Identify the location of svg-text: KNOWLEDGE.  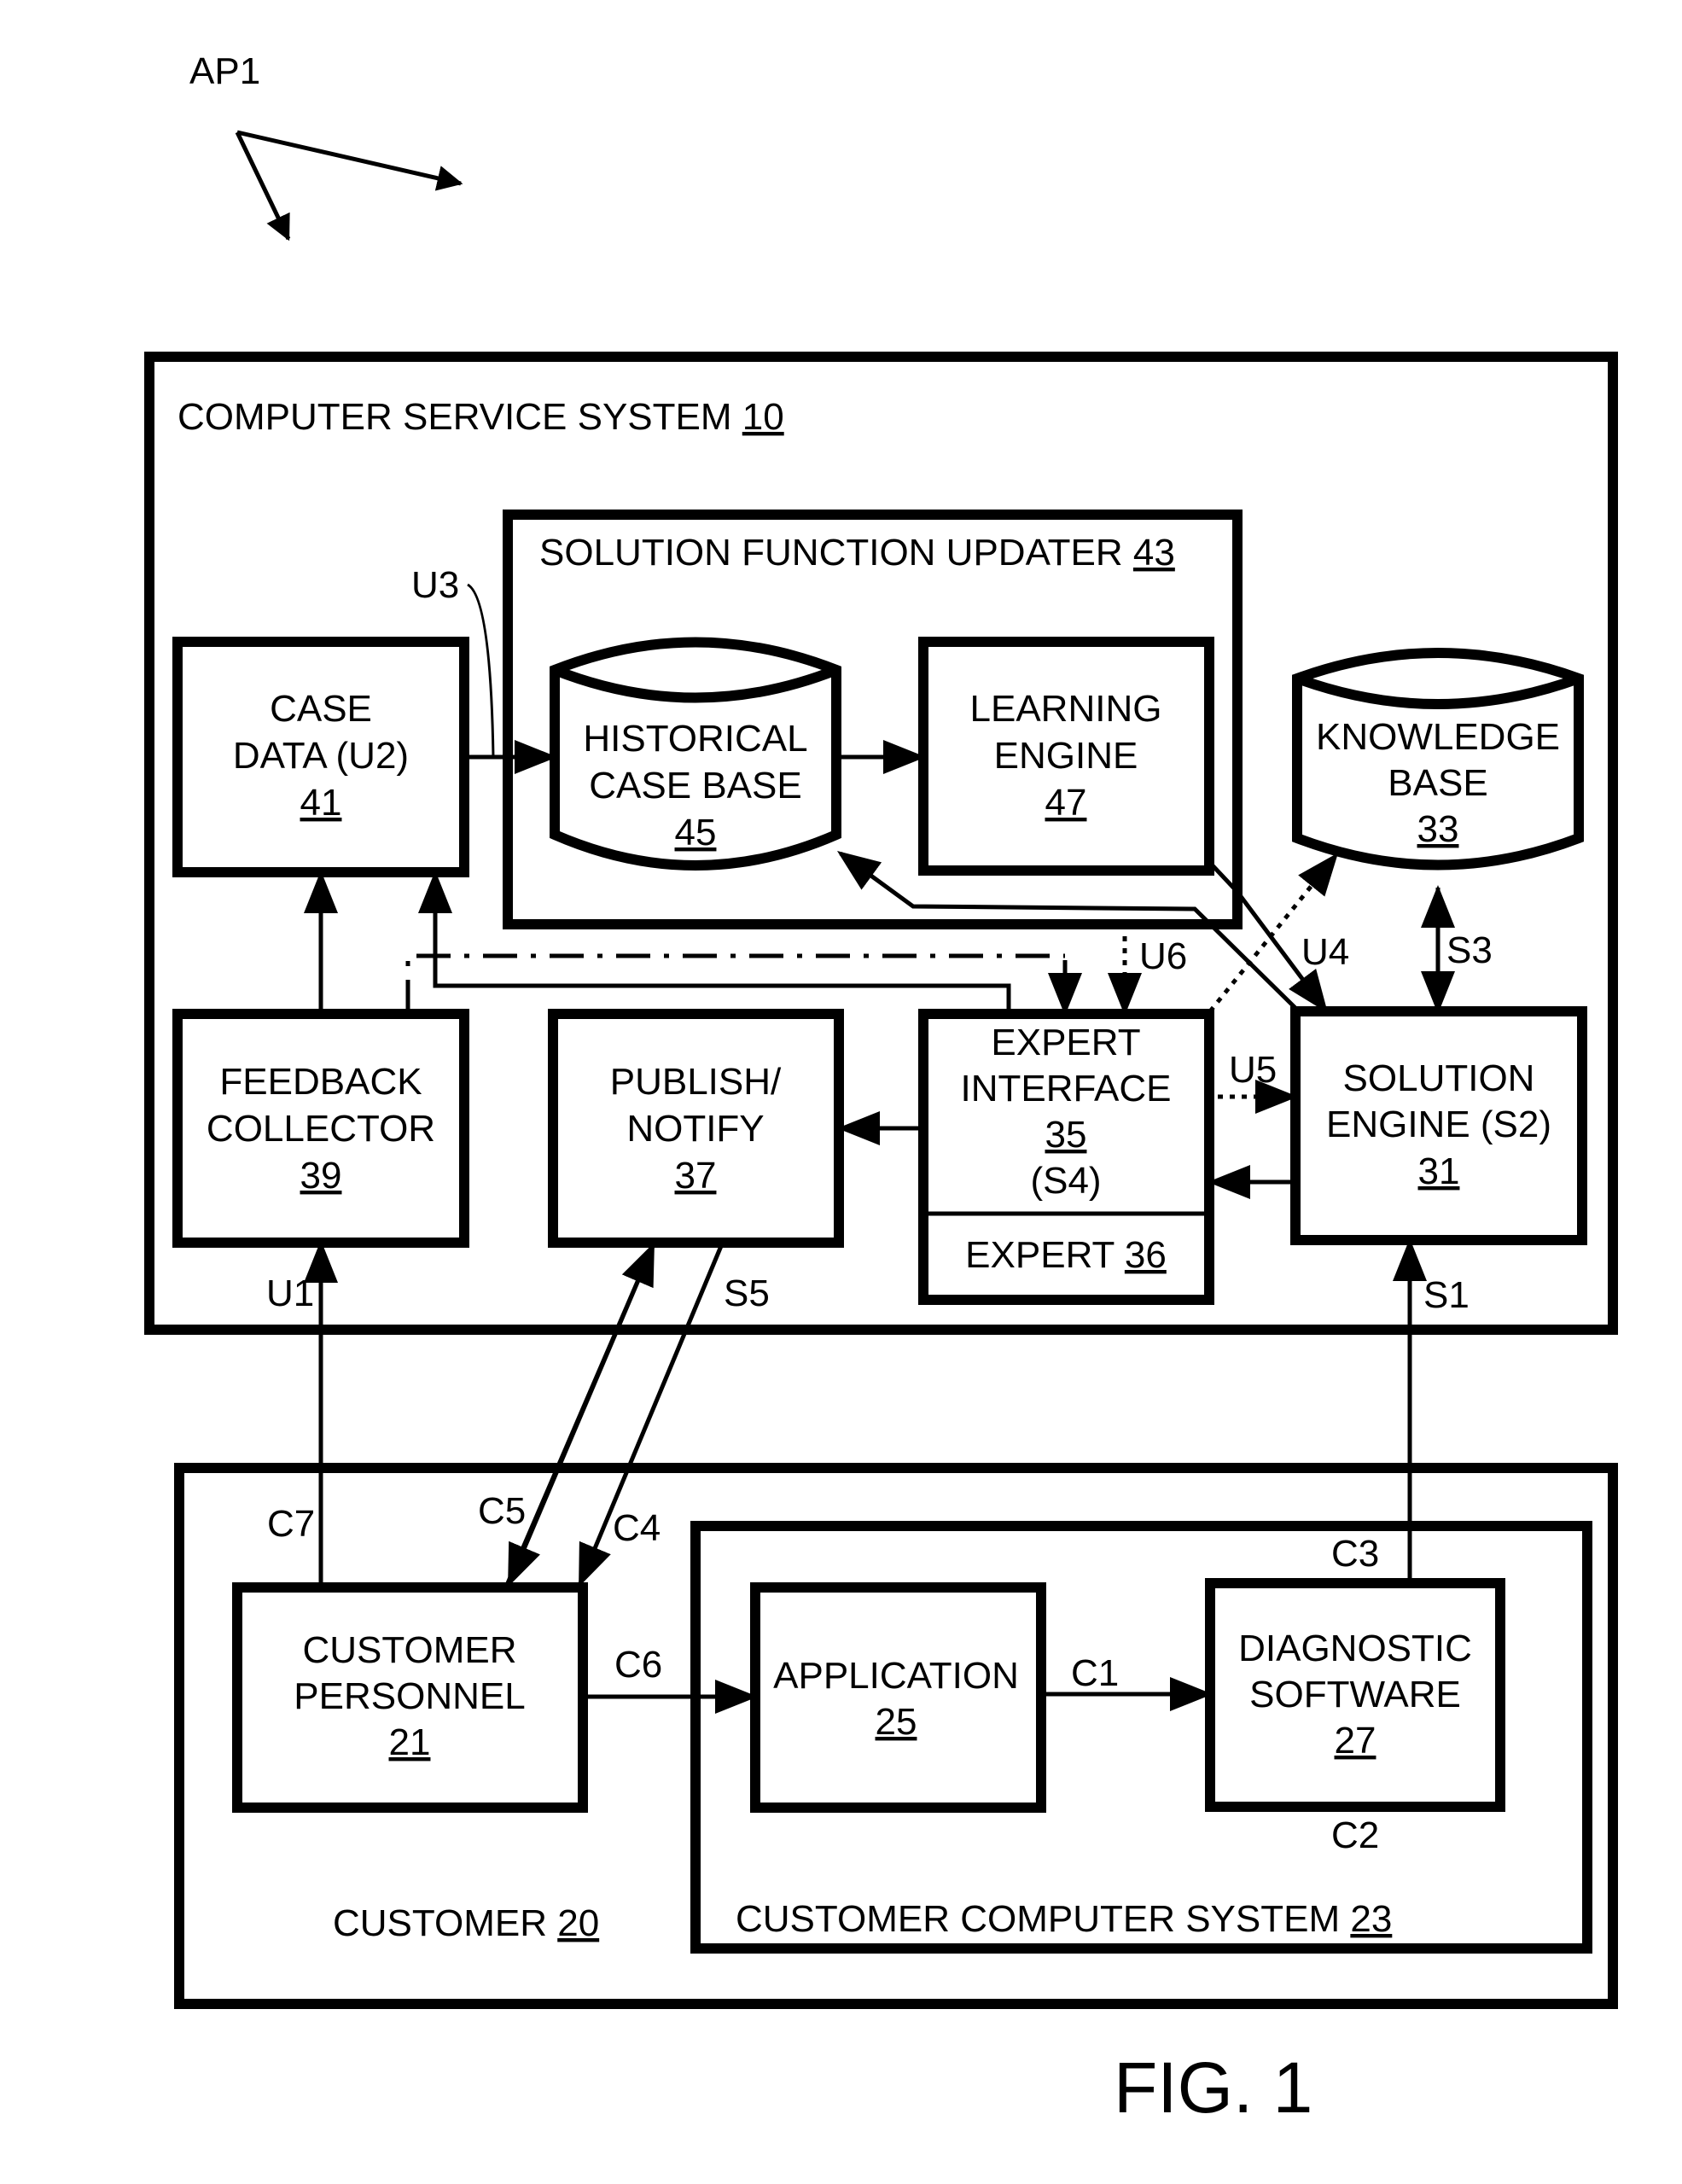
(1438, 737).